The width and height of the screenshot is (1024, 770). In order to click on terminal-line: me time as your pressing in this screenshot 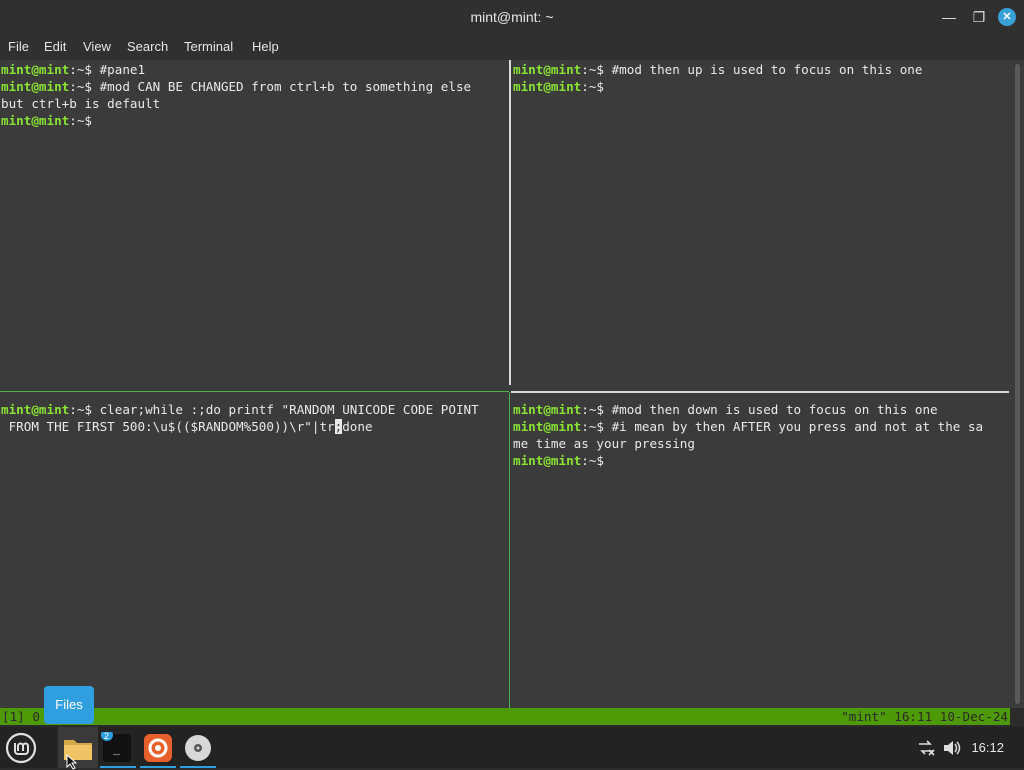, I will do `click(761, 443)`.